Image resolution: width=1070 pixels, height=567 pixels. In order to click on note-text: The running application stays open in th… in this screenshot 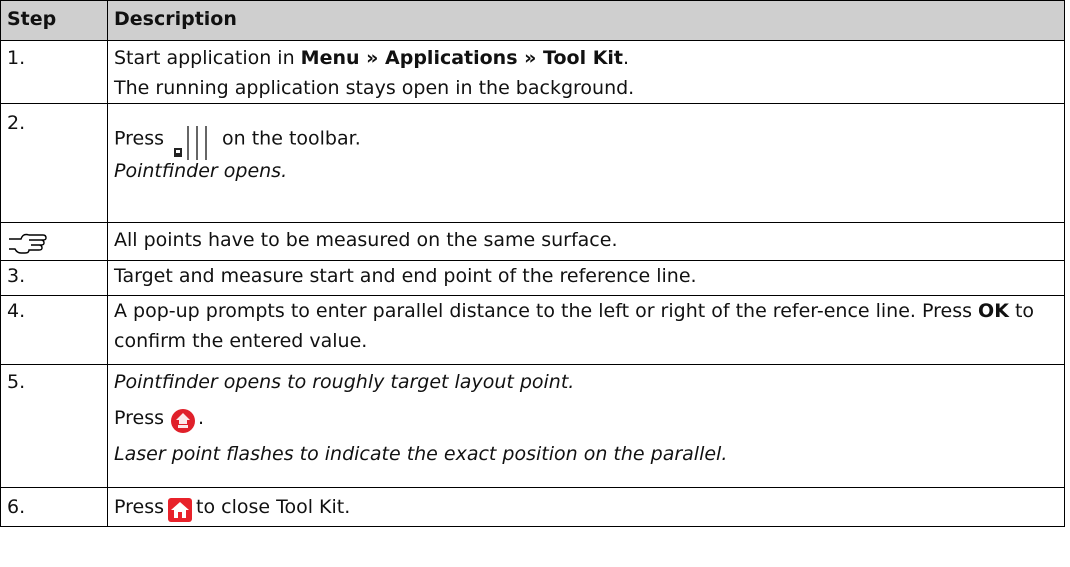, I will do `click(374, 88)`.